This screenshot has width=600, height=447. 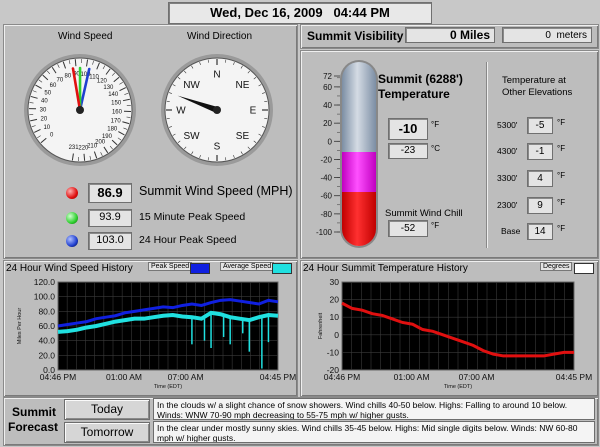 What do you see at coordinates (83, 148) in the screenshot?
I see `speed-tick-label: 220` at bounding box center [83, 148].